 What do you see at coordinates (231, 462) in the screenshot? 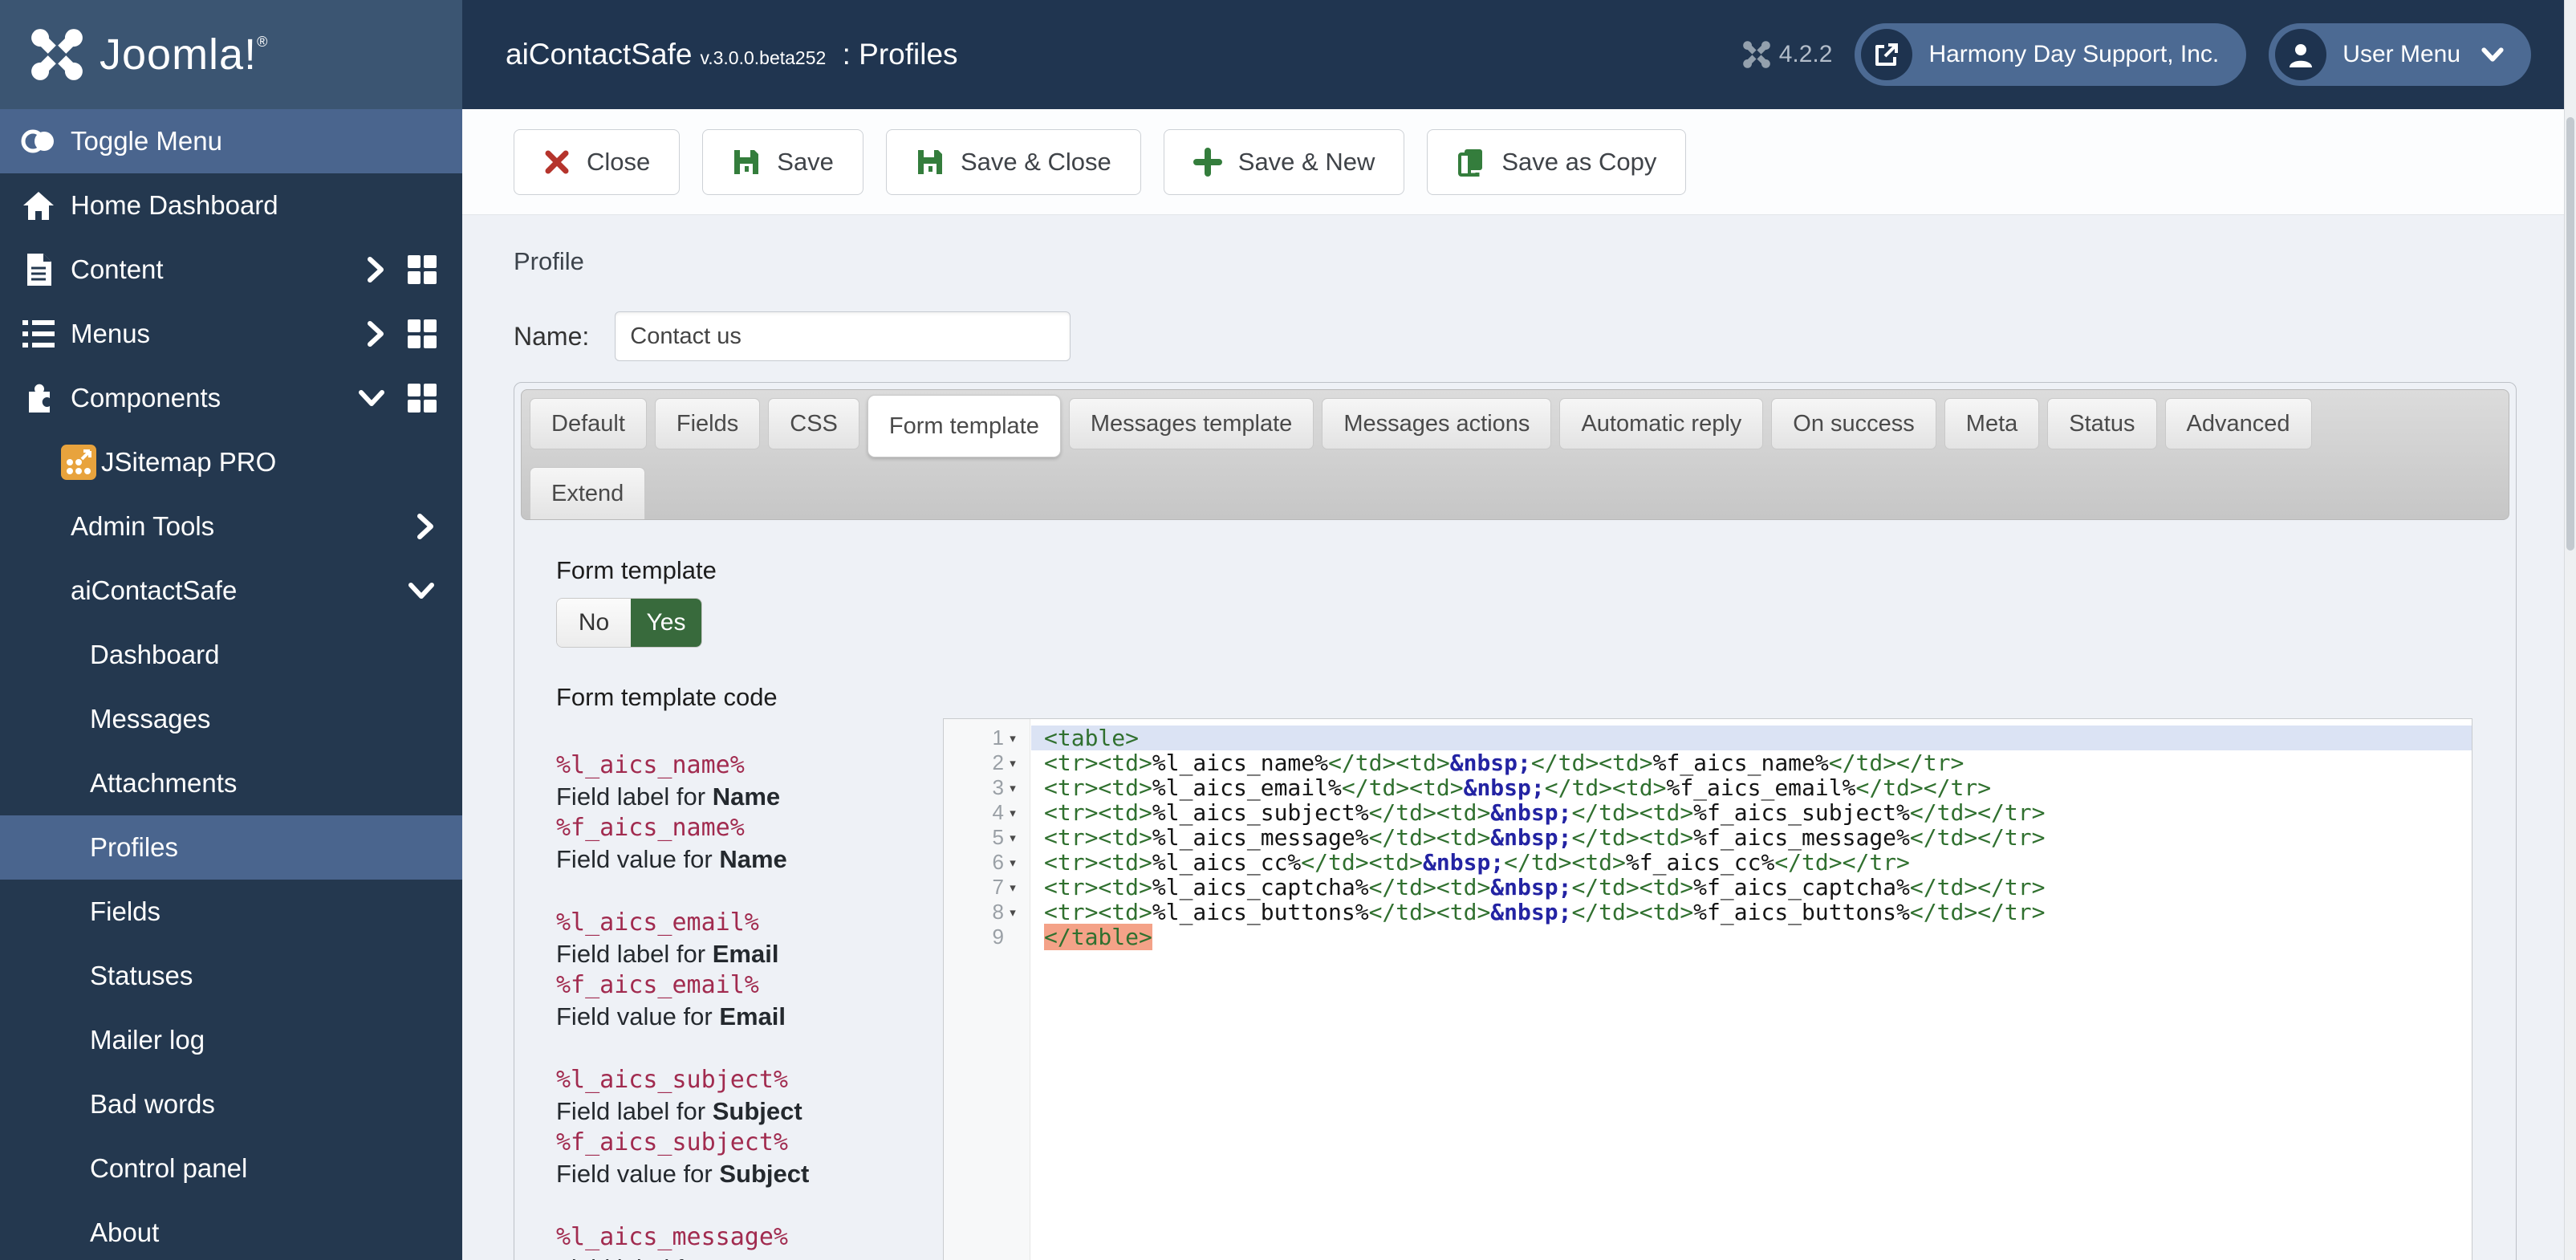
I see `sidebar-item-jsitemap-pro: JSitemap PRO` at bounding box center [231, 462].